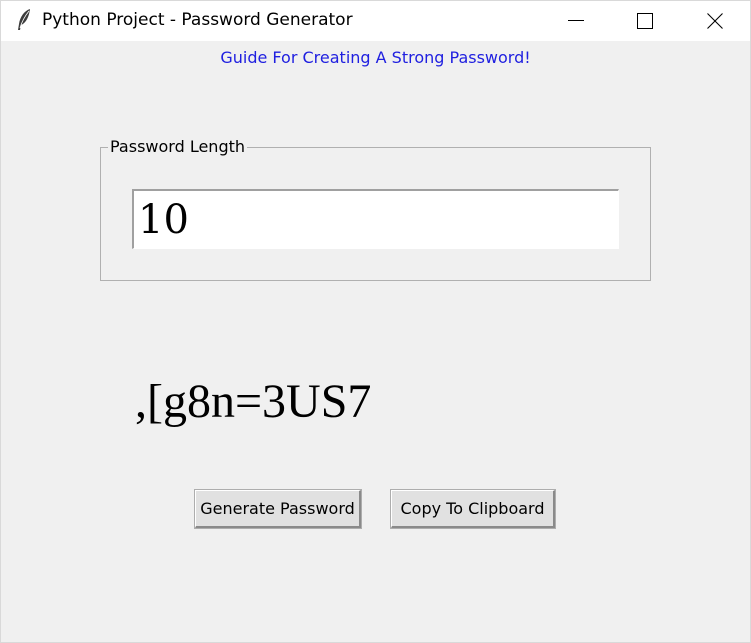 The height and width of the screenshot is (643, 751). What do you see at coordinates (473, 509) in the screenshot?
I see `copy-to-clipboard-button: Copy To Clipboard` at bounding box center [473, 509].